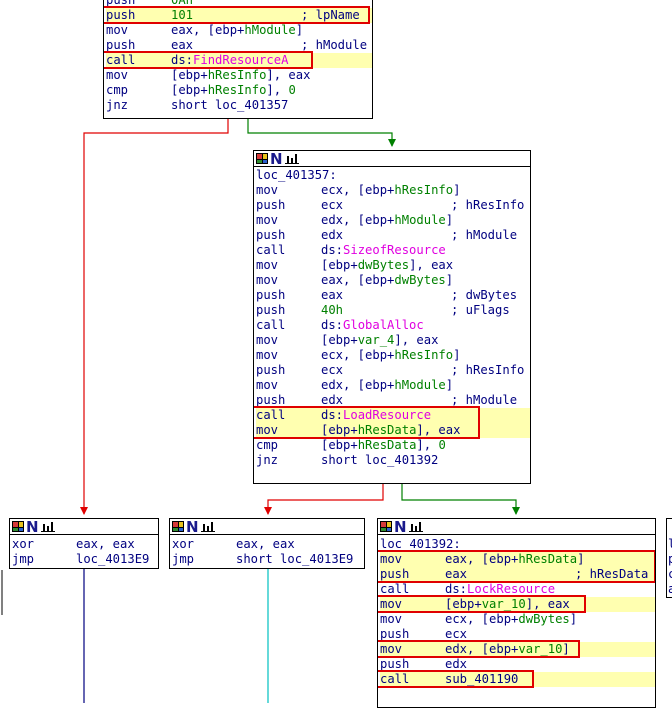  Describe the element at coordinates (117, 105) in the screenshot. I see `mnemonic: jnz` at that location.